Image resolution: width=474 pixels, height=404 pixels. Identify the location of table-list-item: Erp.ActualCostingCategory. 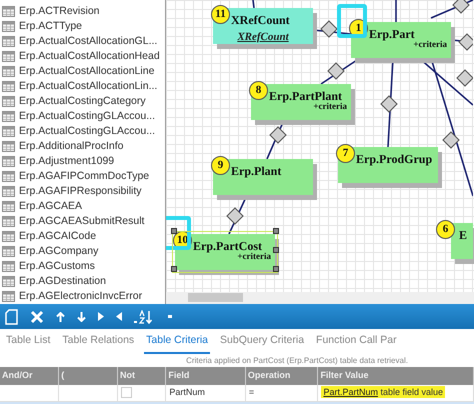
(82, 102).